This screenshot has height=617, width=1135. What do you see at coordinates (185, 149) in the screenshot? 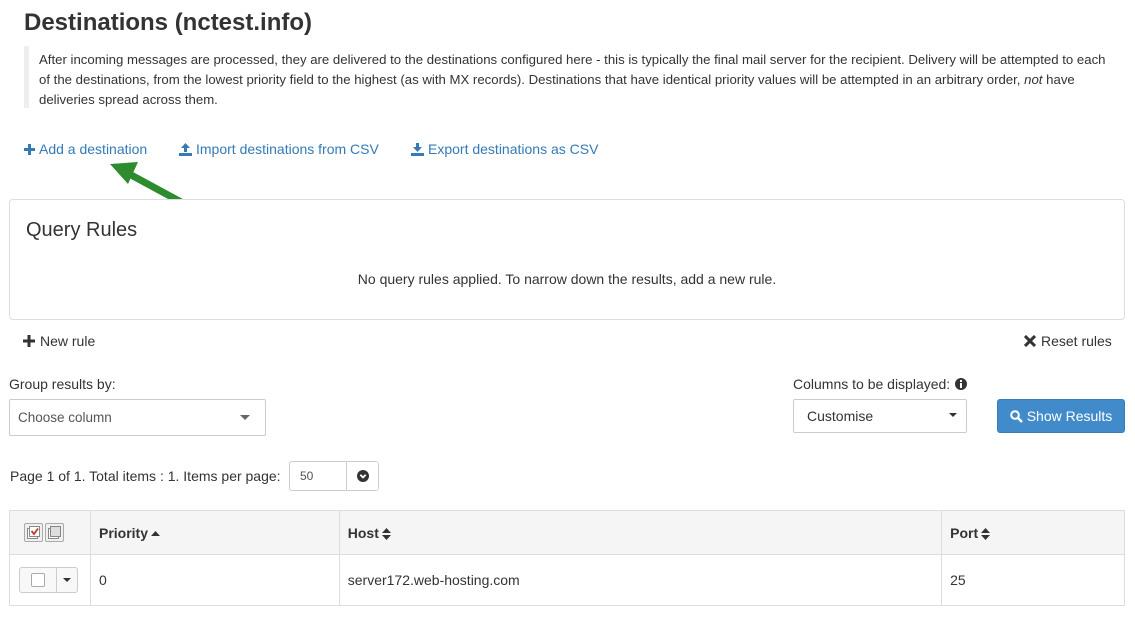
I see `upload-icon` at bounding box center [185, 149].